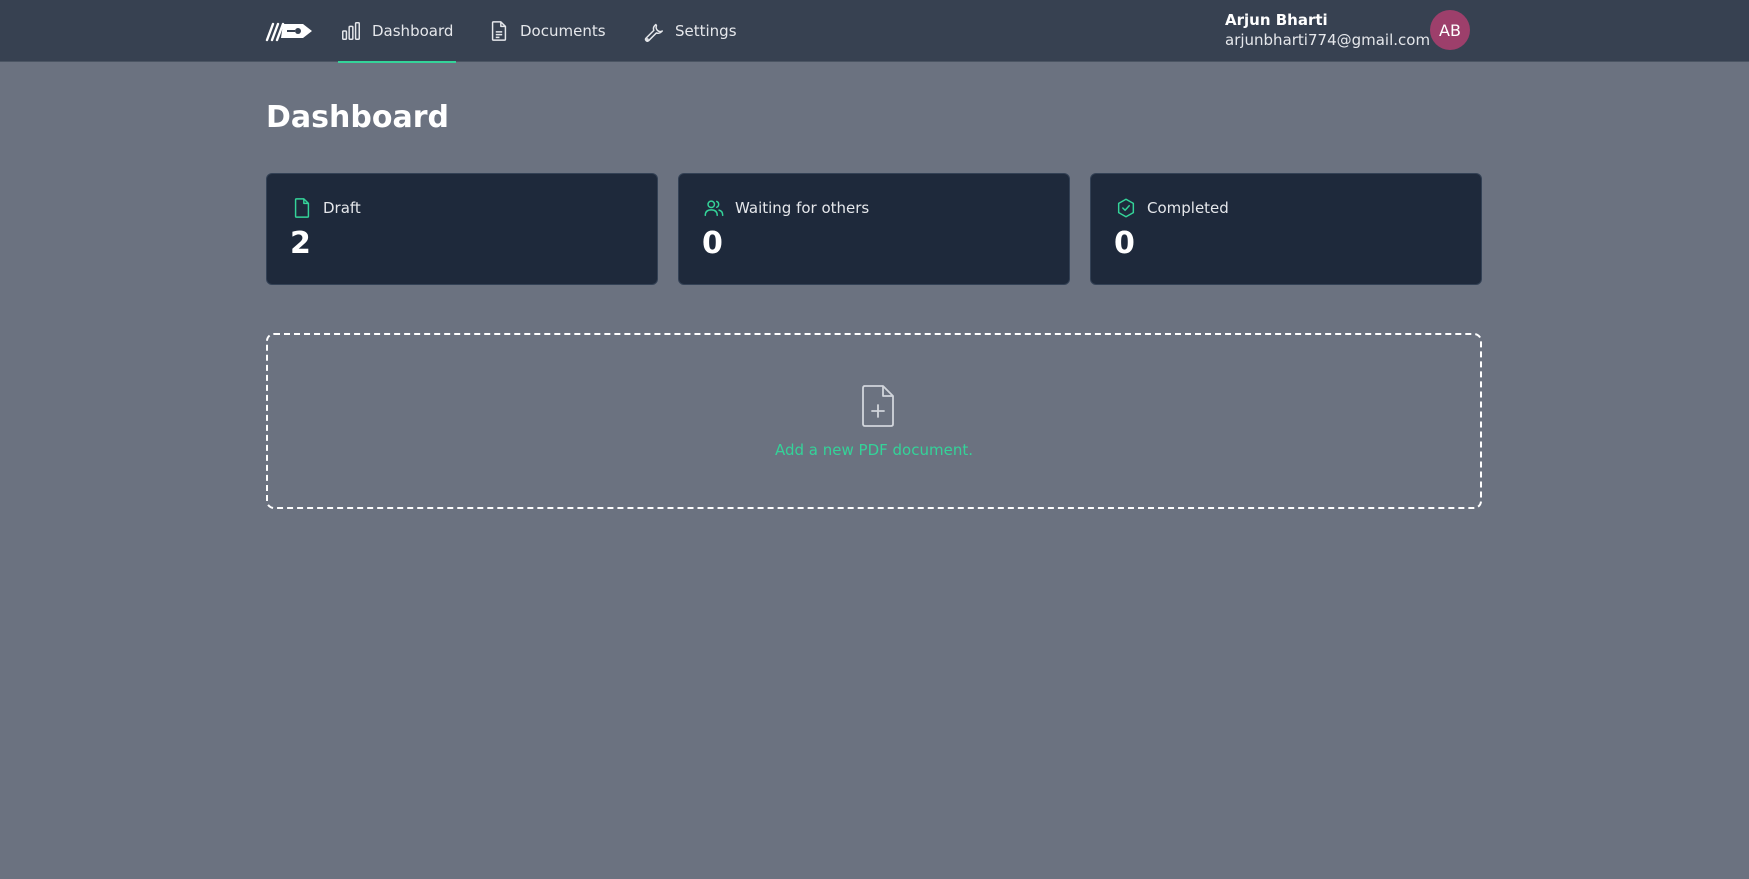  I want to click on user-email: arjunbharti774@gmail.com, so click(1328, 40).